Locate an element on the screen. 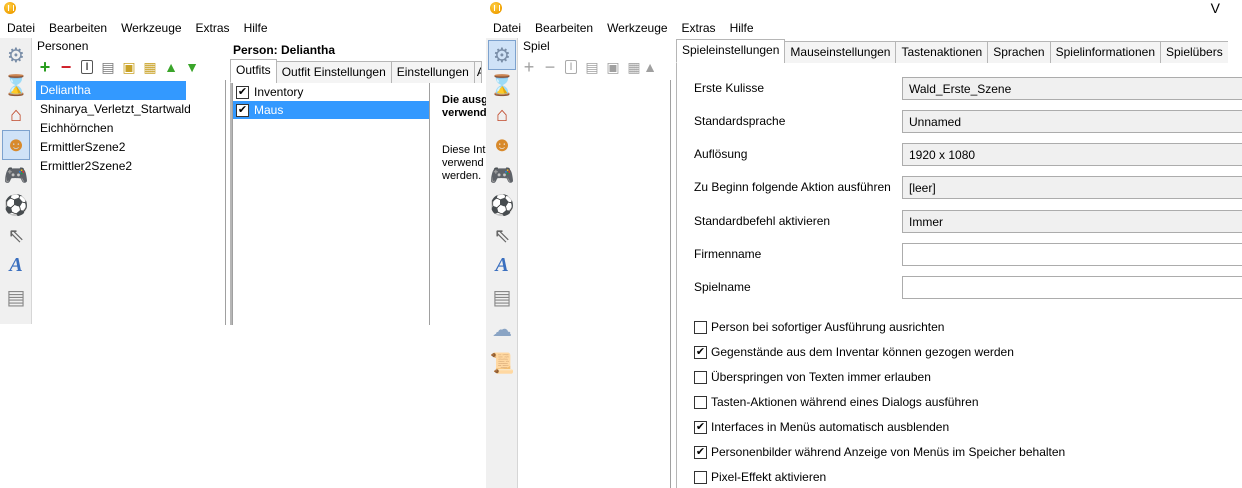 This screenshot has width=1242, height=488. select-standardsprache: Unnamed is located at coordinates (1072, 121).